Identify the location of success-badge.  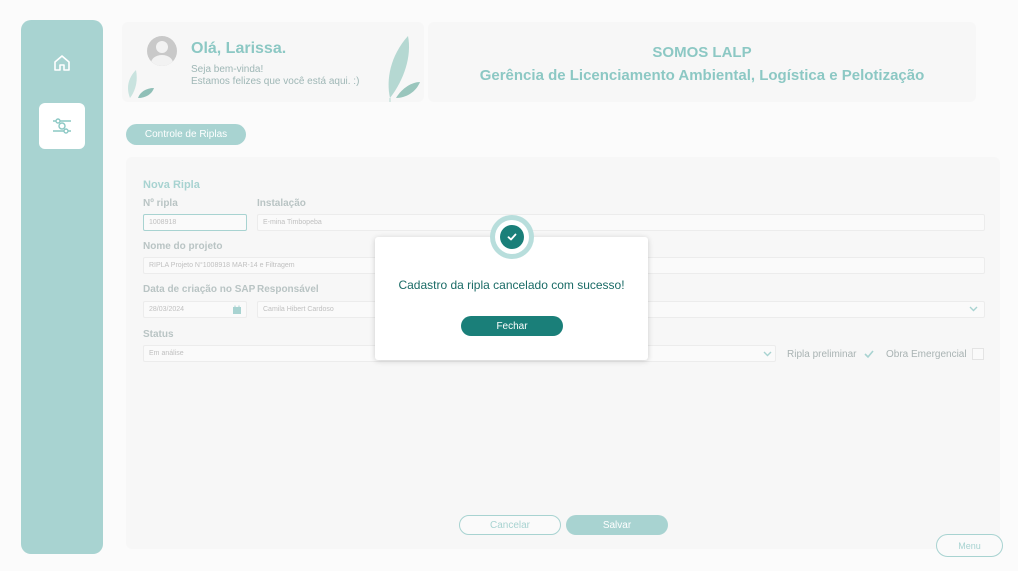
(512, 237).